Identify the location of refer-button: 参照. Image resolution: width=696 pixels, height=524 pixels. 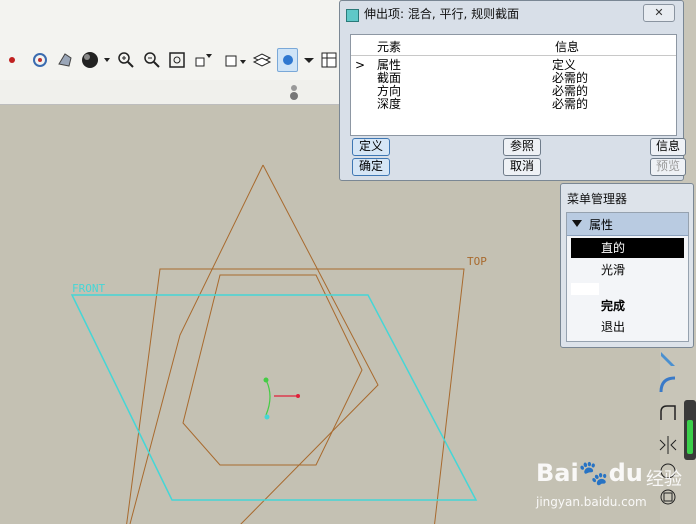
(522, 147).